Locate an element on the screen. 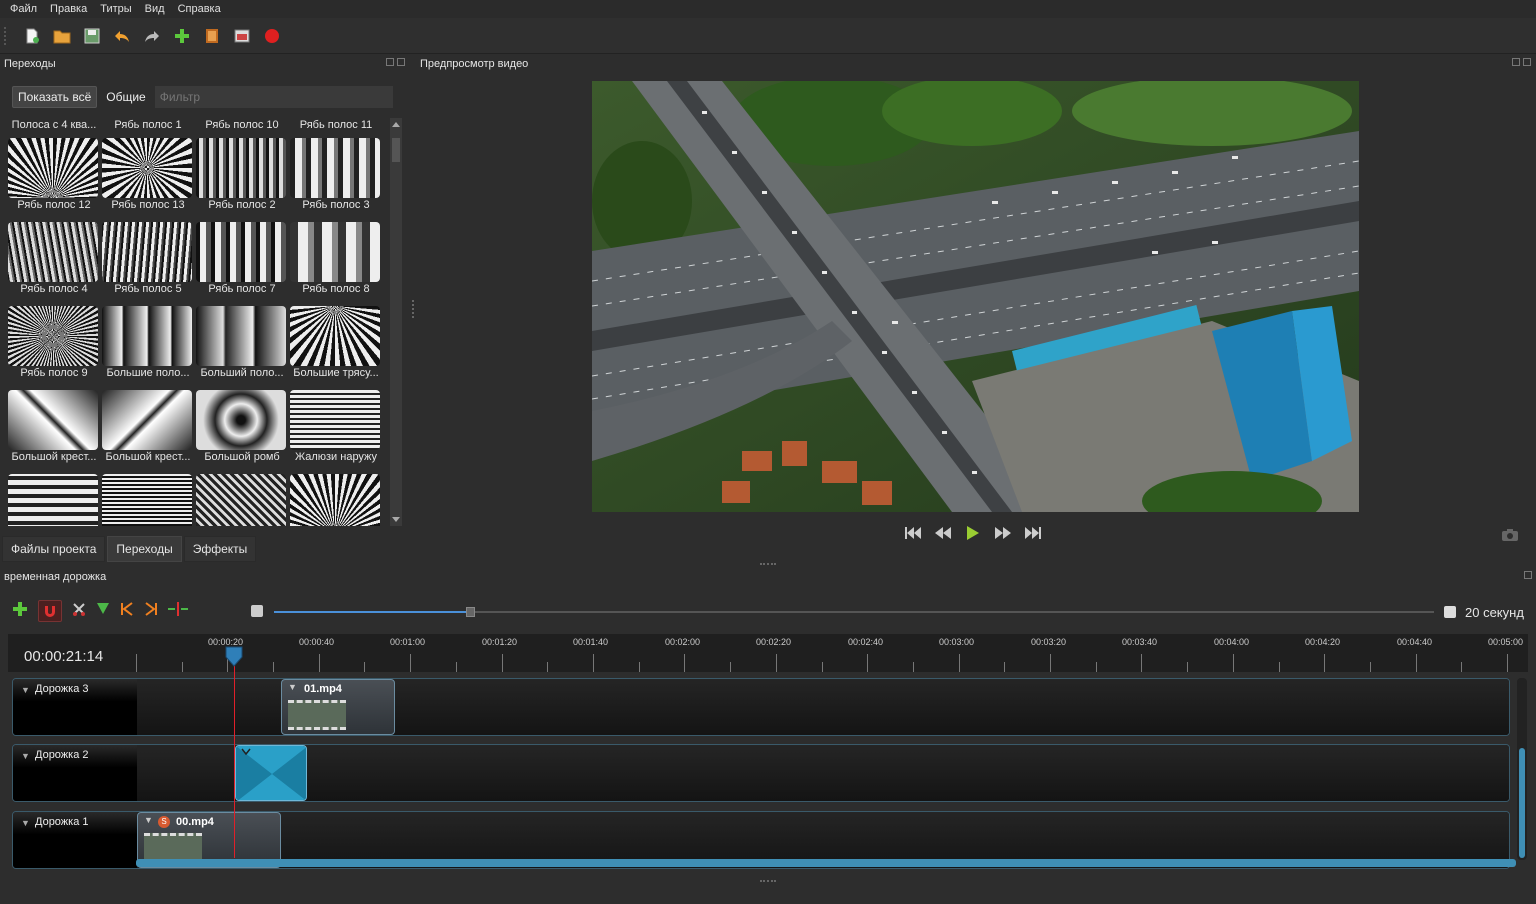 This screenshot has width=1536, height=904. tab-project-files: Файлы проекта is located at coordinates (54, 549).